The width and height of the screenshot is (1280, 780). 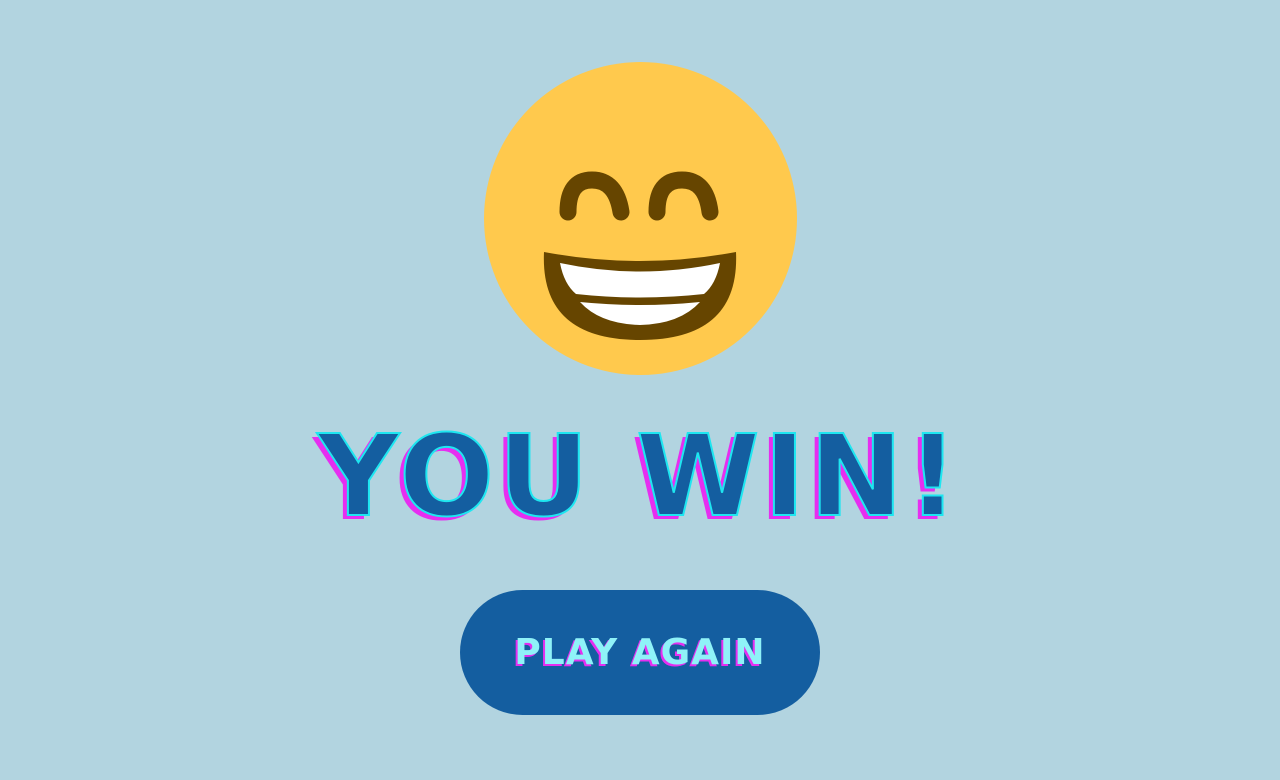 What do you see at coordinates (640, 218) in the screenshot?
I see `grinning-face-icon` at bounding box center [640, 218].